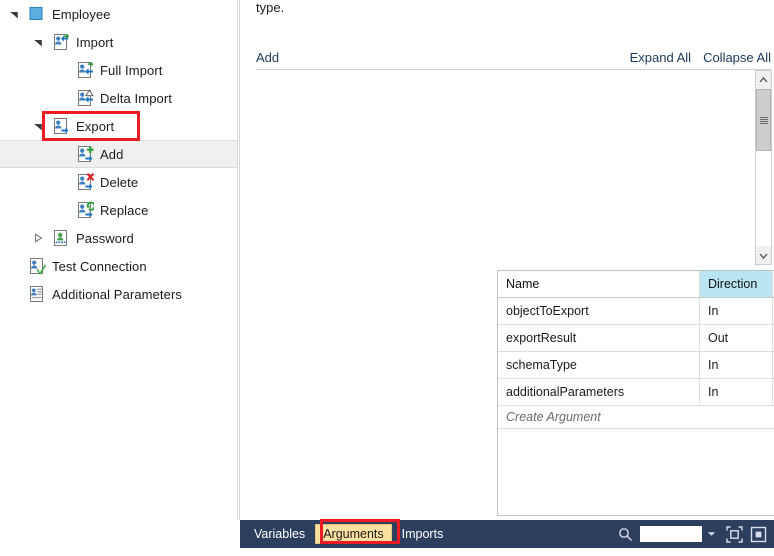  Describe the element at coordinates (120, 538) in the screenshot. I see `left-pane-footer-fill` at that location.